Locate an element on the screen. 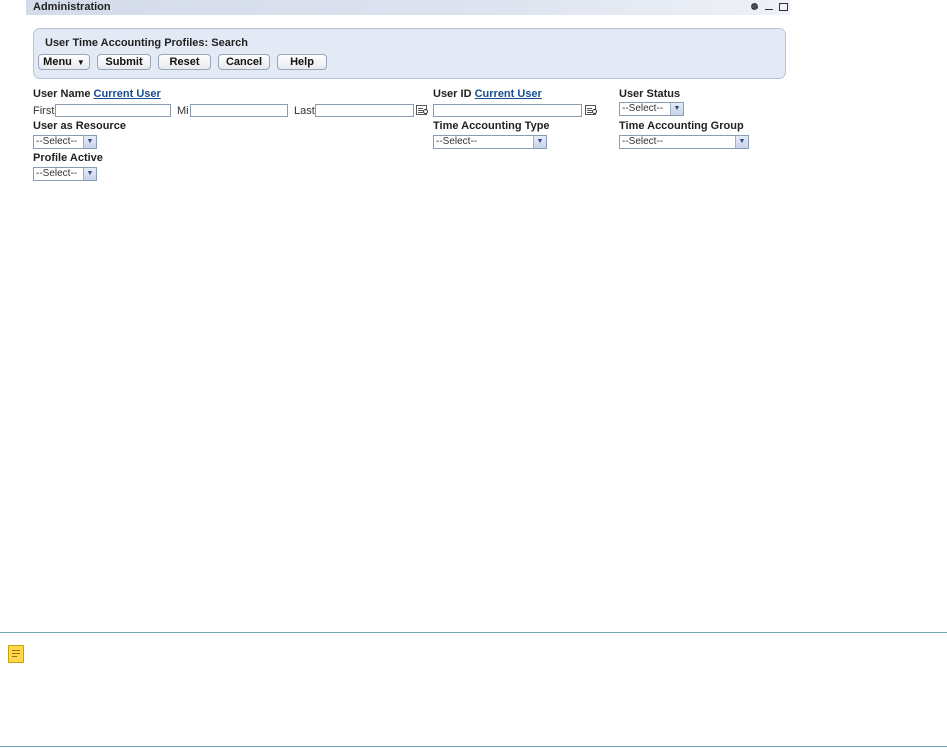 The width and height of the screenshot is (947, 748). profile-active-label: Profile Active is located at coordinates (68, 158).